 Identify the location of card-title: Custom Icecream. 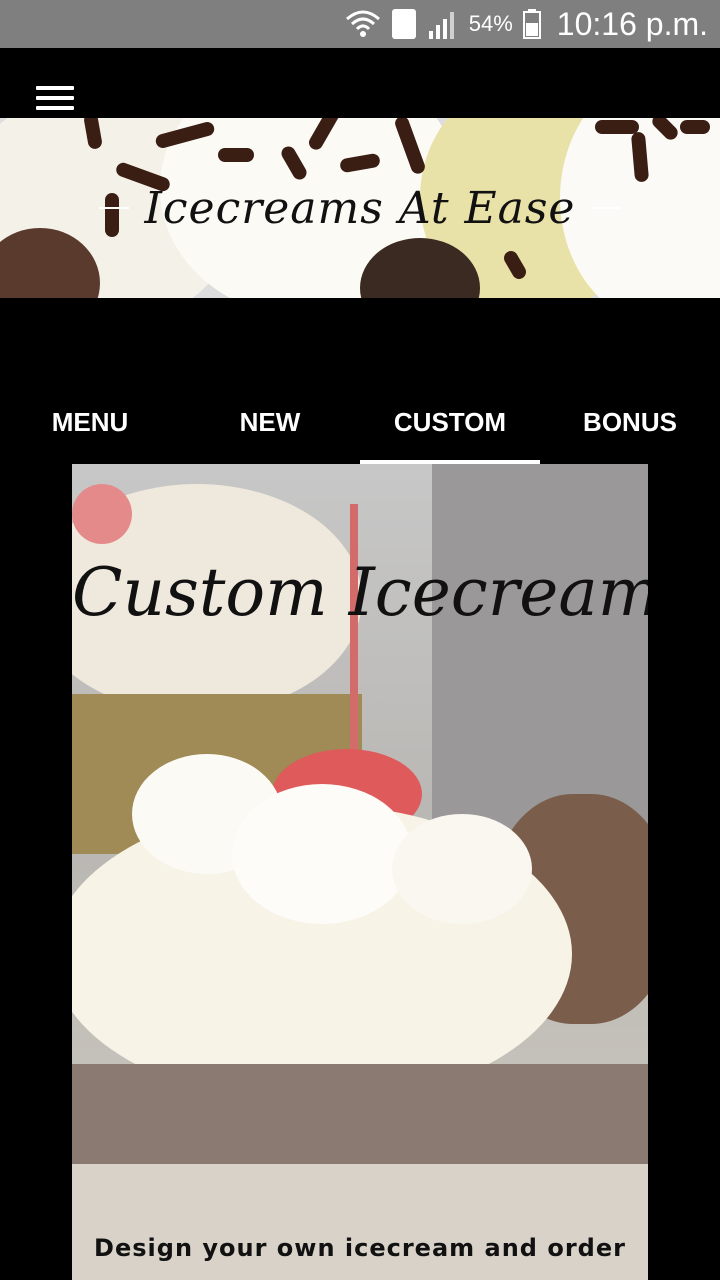
(360, 592).